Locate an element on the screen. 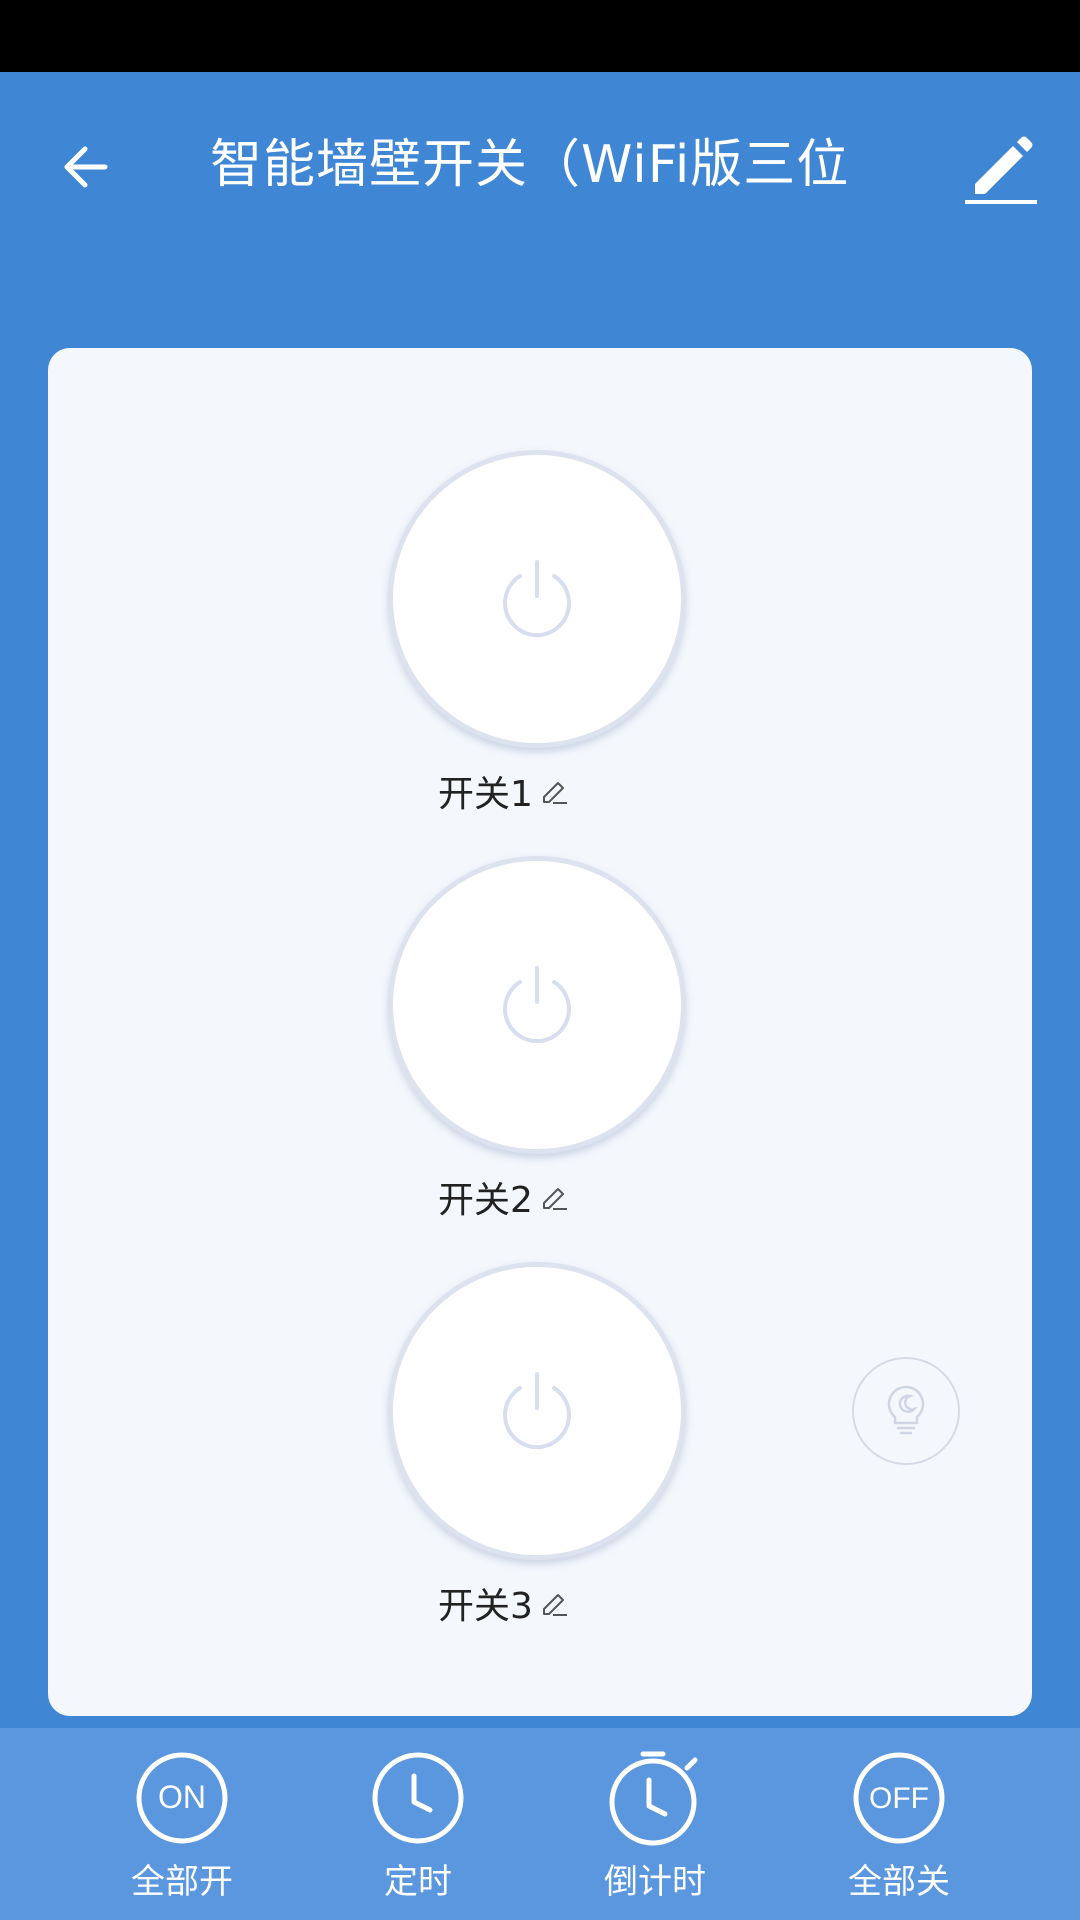 This screenshot has width=1080, height=1920. switch-1-label-row: 开关1 is located at coordinates (553, 791).